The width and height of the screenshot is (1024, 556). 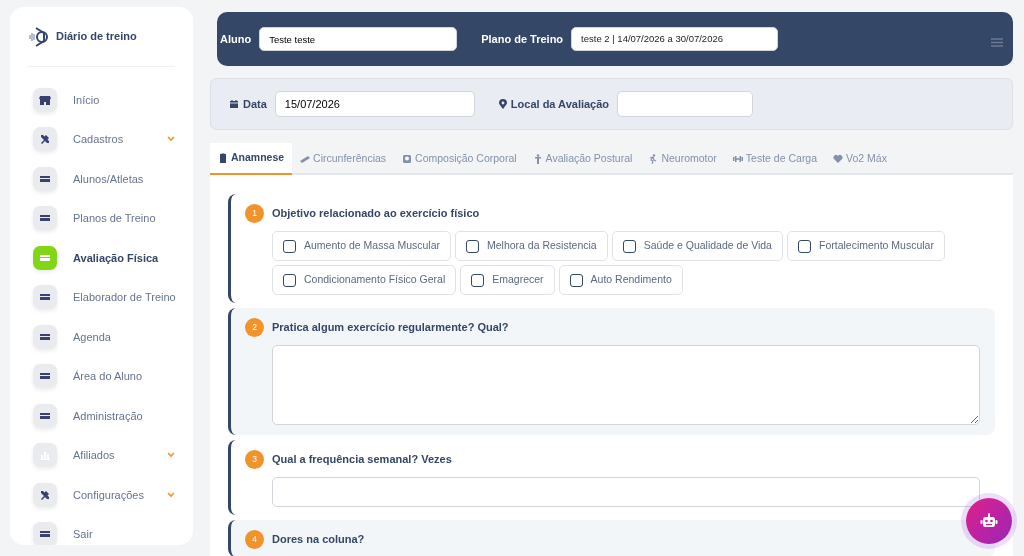 What do you see at coordinates (45, 99) in the screenshot?
I see `store-icon` at bounding box center [45, 99].